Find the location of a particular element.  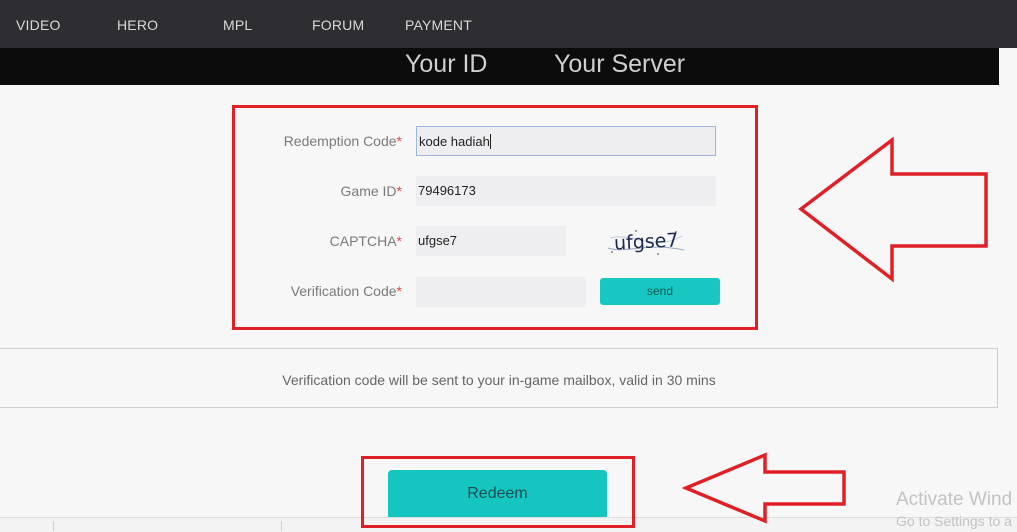

activate-windows-subtext: Go to Settings to a is located at coordinates (954, 521).